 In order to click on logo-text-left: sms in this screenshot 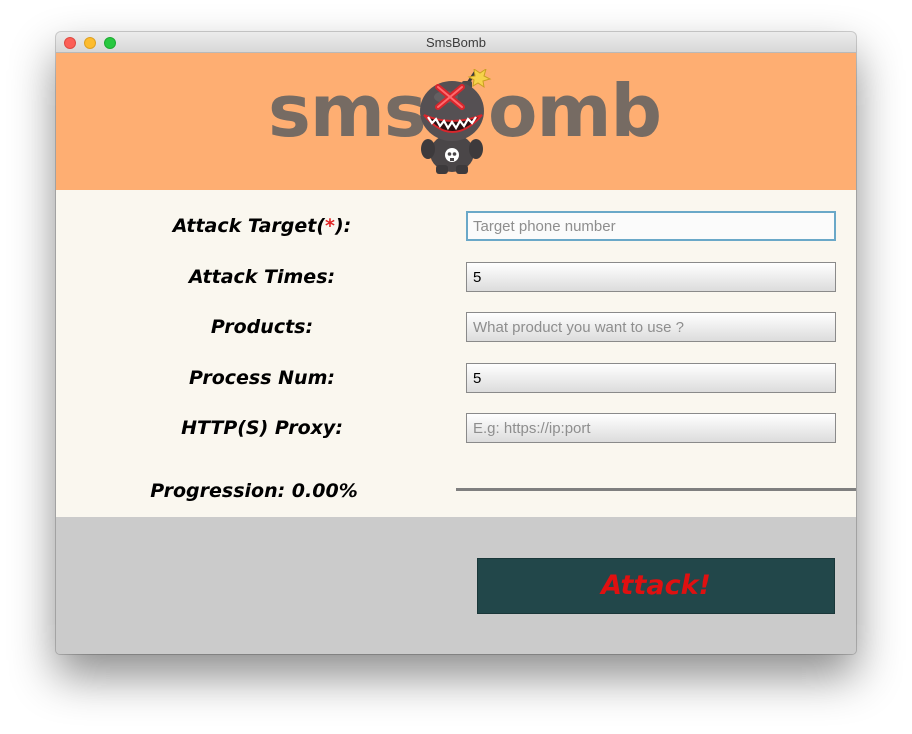, I will do `click(347, 111)`.